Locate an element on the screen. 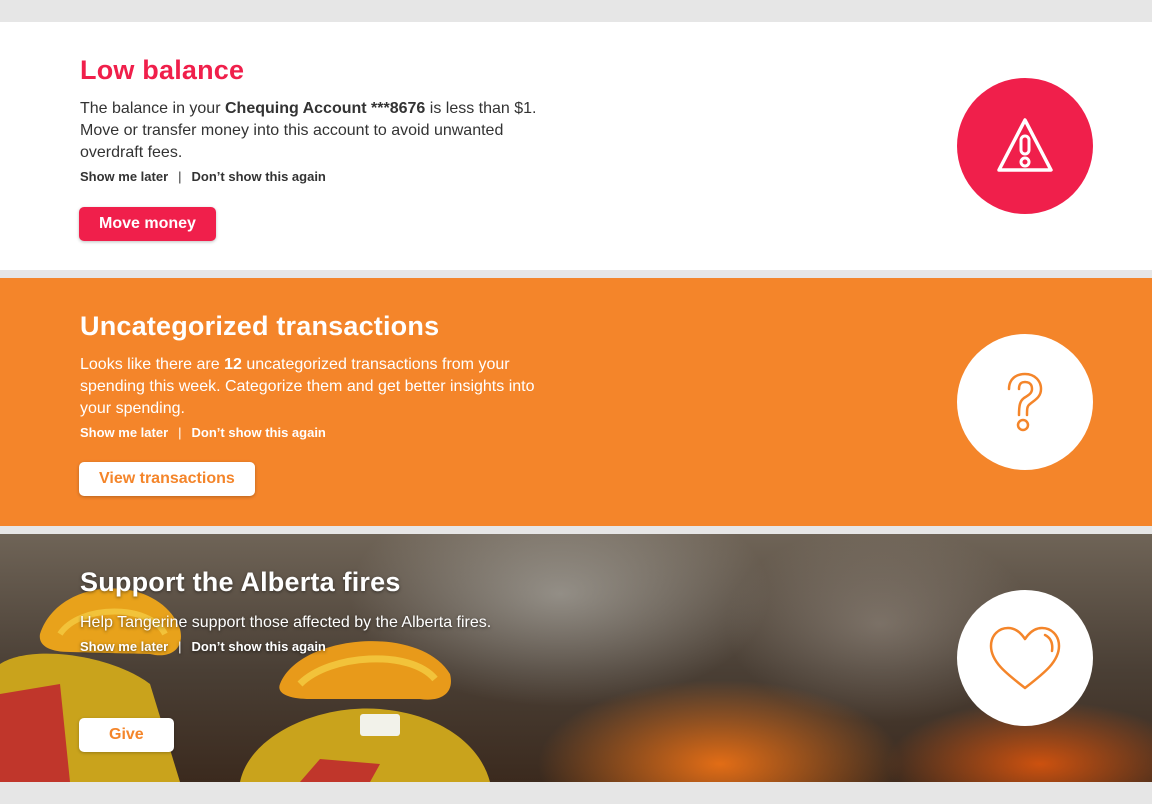  alberta-fires-links: Show me later | Don’t show this again is located at coordinates (315, 647).